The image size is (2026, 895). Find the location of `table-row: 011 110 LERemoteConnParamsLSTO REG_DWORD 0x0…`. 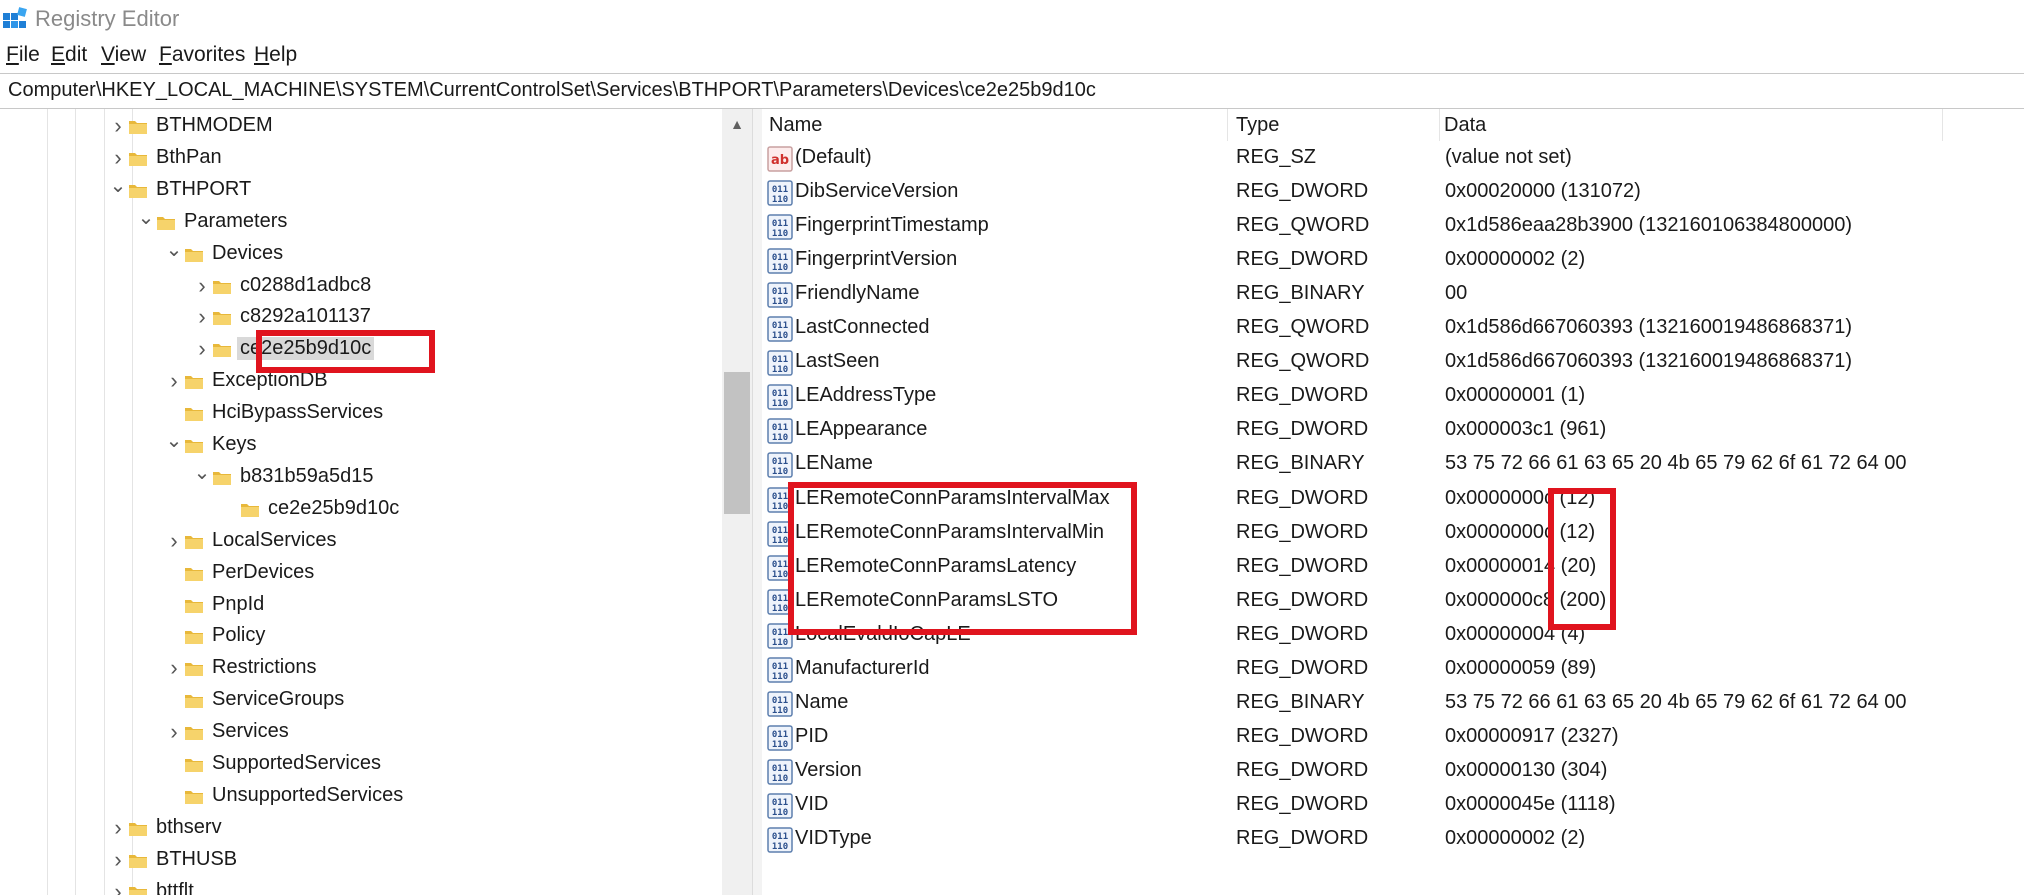

table-row: 011 110 LERemoteConnParamsLSTO REG_DWORD 0x0… is located at coordinates (1394, 602).